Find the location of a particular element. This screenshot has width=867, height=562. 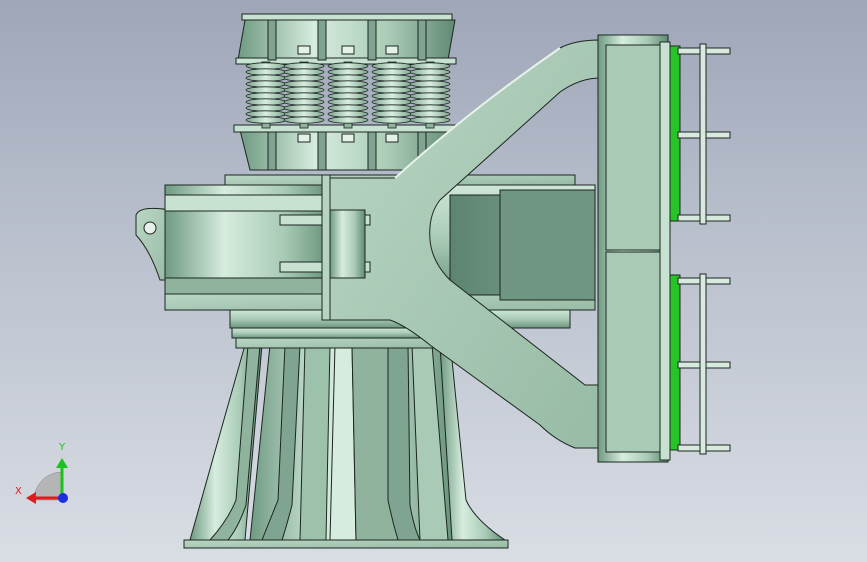

y-axis-label: Y is located at coordinates (62, 447).